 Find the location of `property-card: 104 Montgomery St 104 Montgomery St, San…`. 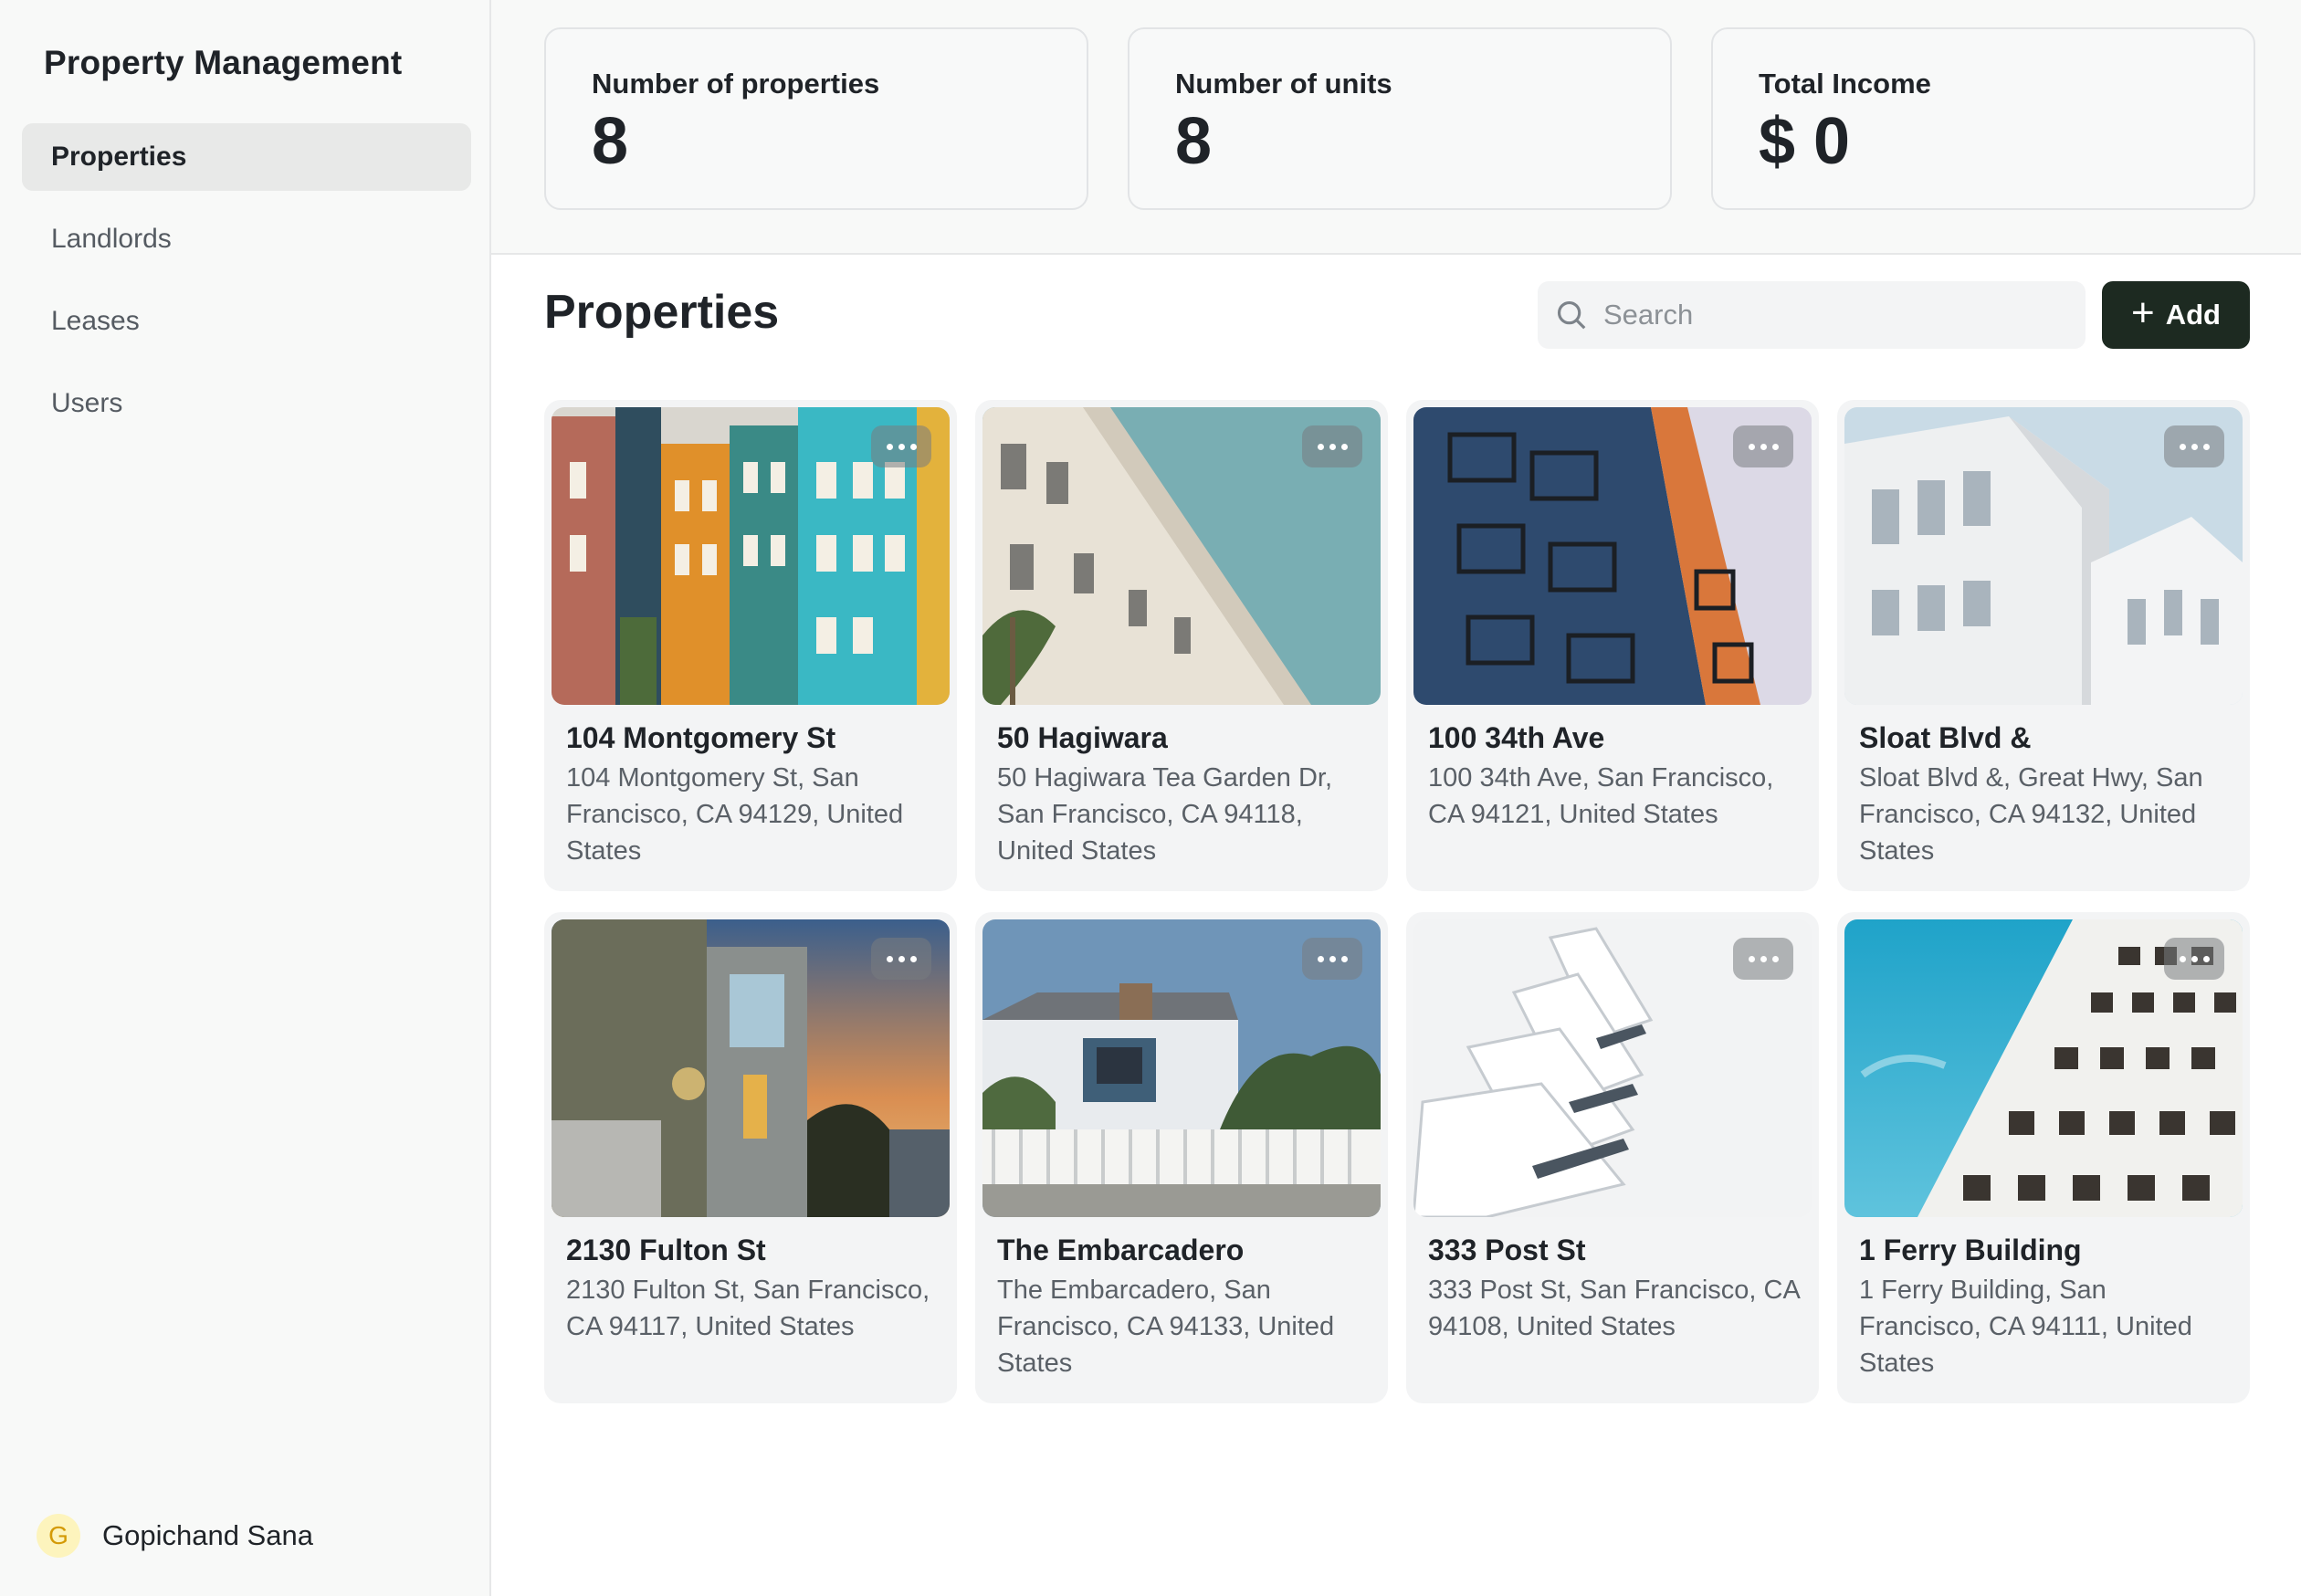

property-card: 104 Montgomery St 104 Montgomery St, San… is located at coordinates (750, 646).